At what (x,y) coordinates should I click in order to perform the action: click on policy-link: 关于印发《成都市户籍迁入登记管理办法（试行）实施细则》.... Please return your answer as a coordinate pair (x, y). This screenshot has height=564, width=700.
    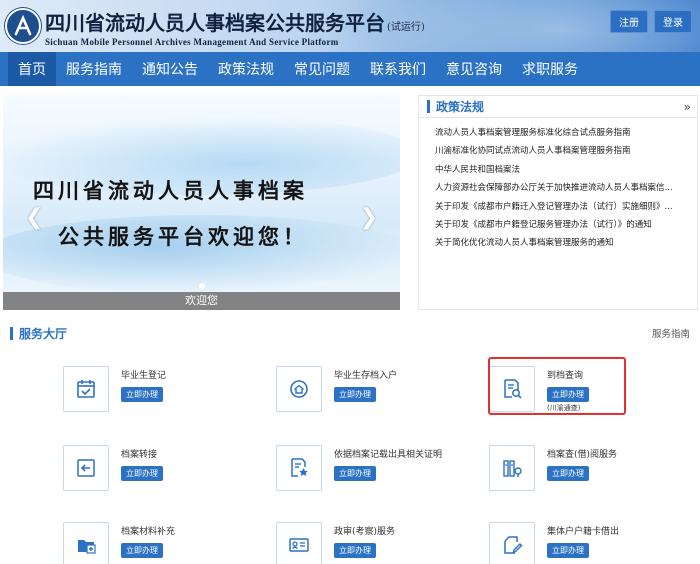
    Looking at the image, I should click on (563, 207).